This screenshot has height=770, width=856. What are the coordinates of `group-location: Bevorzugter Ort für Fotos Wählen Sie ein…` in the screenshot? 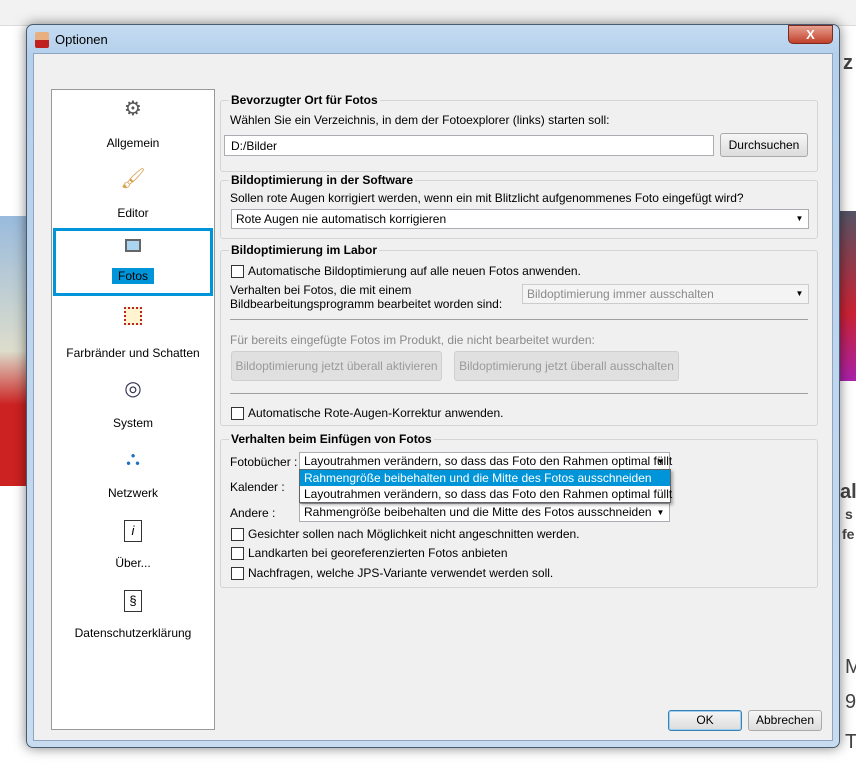 It's located at (519, 132).